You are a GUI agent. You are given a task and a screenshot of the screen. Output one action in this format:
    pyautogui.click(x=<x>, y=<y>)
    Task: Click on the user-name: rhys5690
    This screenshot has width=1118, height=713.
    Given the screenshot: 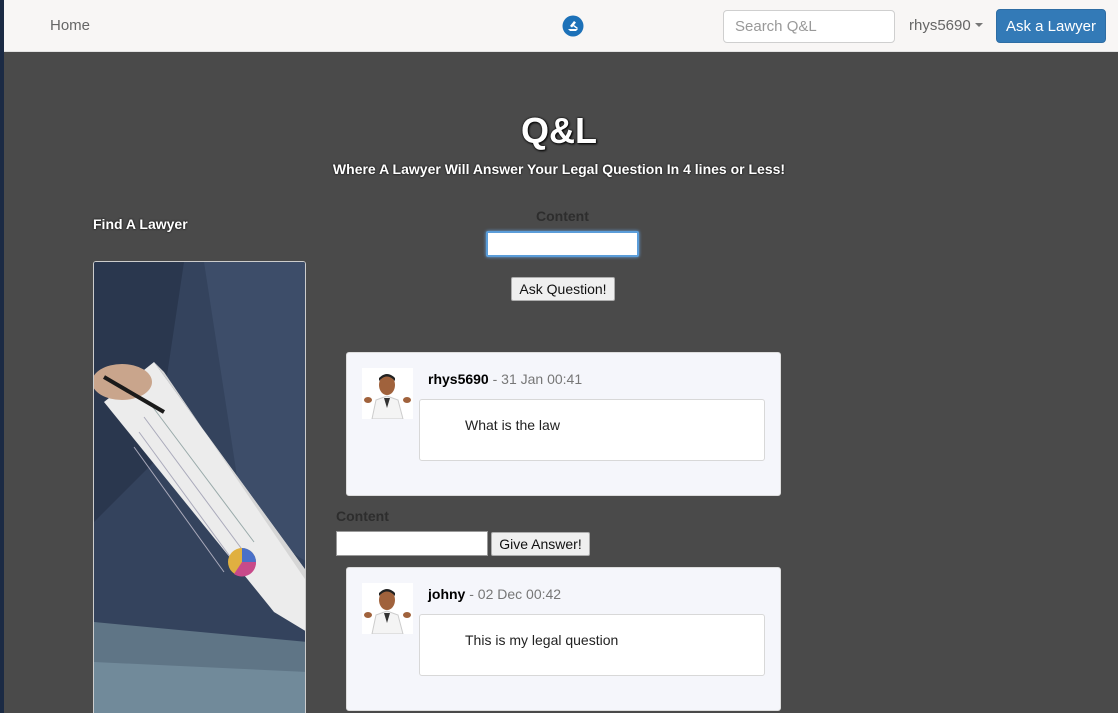 What is the action you would take?
    pyautogui.click(x=940, y=25)
    